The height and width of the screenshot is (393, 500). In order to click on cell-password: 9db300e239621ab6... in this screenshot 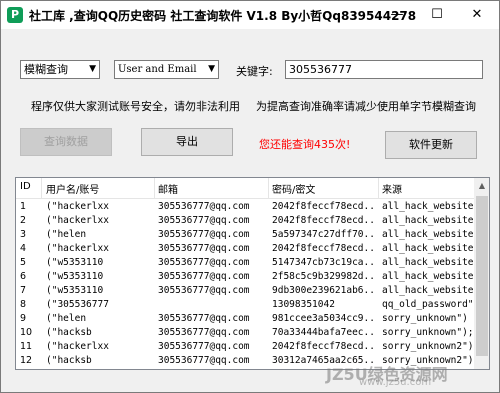, I will do `click(324, 290)`.